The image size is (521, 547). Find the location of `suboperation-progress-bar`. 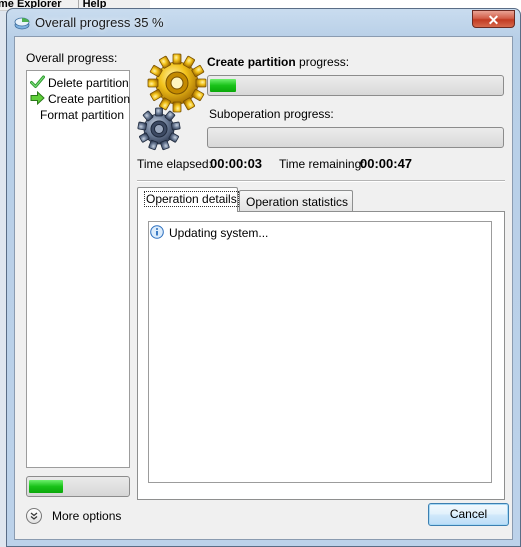

suboperation-progress-bar is located at coordinates (355, 137).